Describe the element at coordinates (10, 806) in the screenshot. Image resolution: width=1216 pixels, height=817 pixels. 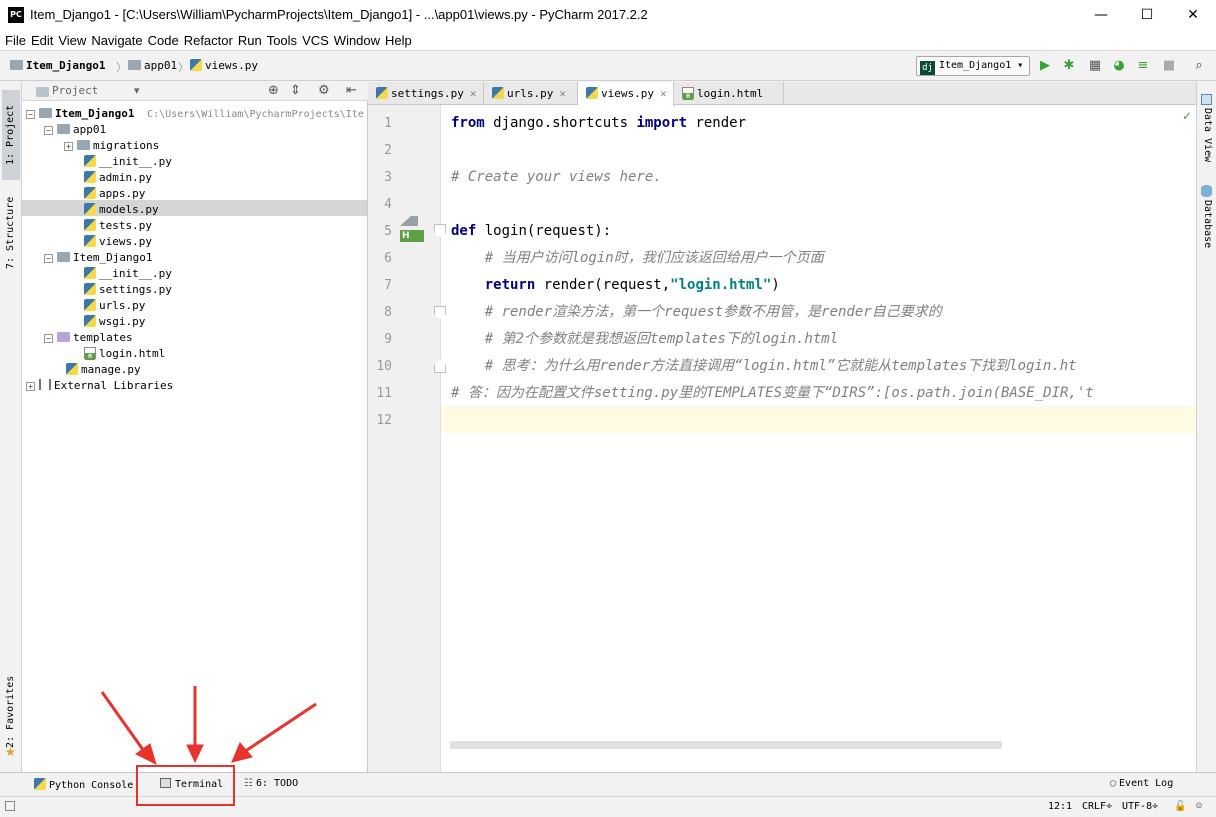
I see `tool-window-toggle-icon` at that location.